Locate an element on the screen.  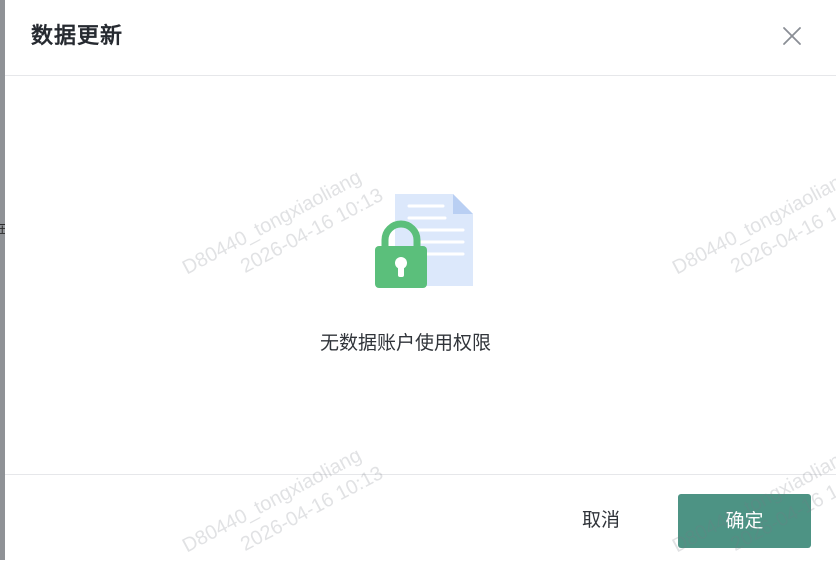
dialog-title: 数据更新 is located at coordinates (77, 36).